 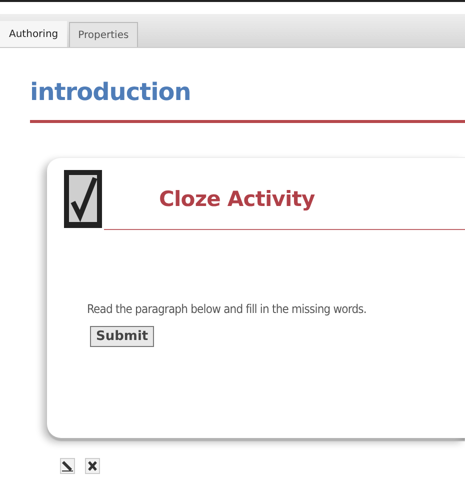 What do you see at coordinates (227, 309) in the screenshot?
I see `instructions-text: Read the paragraph below and fill in the missing words.` at bounding box center [227, 309].